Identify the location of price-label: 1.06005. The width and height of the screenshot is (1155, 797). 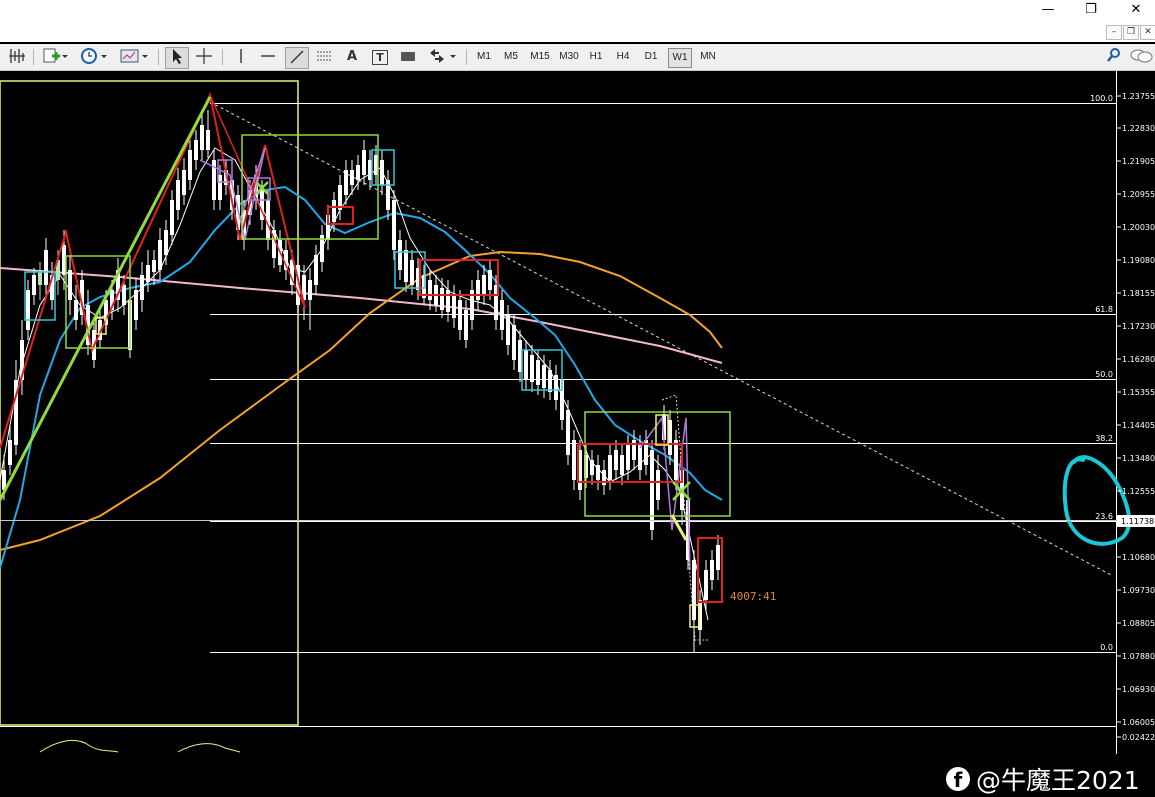
(1138, 722).